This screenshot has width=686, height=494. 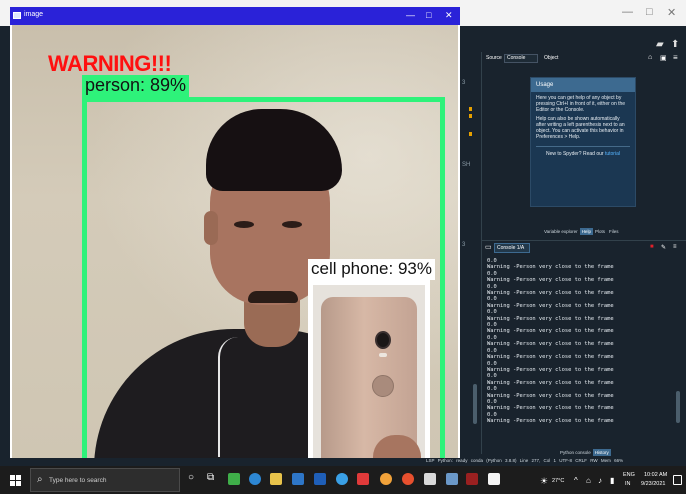 What do you see at coordinates (17, 15) in the screenshot?
I see `window-icon` at bounding box center [17, 15].